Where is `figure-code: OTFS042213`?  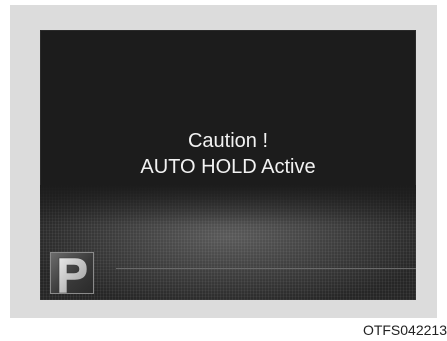
figure-code: OTFS042213 is located at coordinates (404, 330).